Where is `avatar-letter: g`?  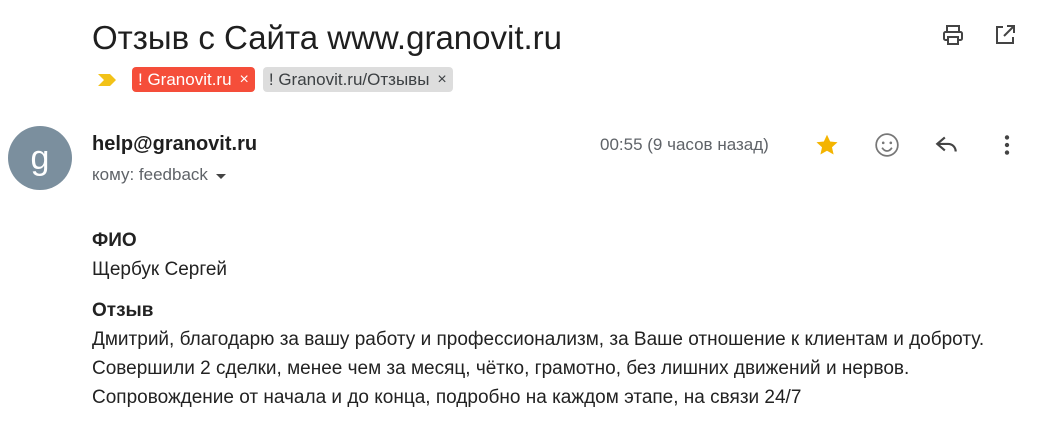
avatar-letter: g is located at coordinates (40, 157).